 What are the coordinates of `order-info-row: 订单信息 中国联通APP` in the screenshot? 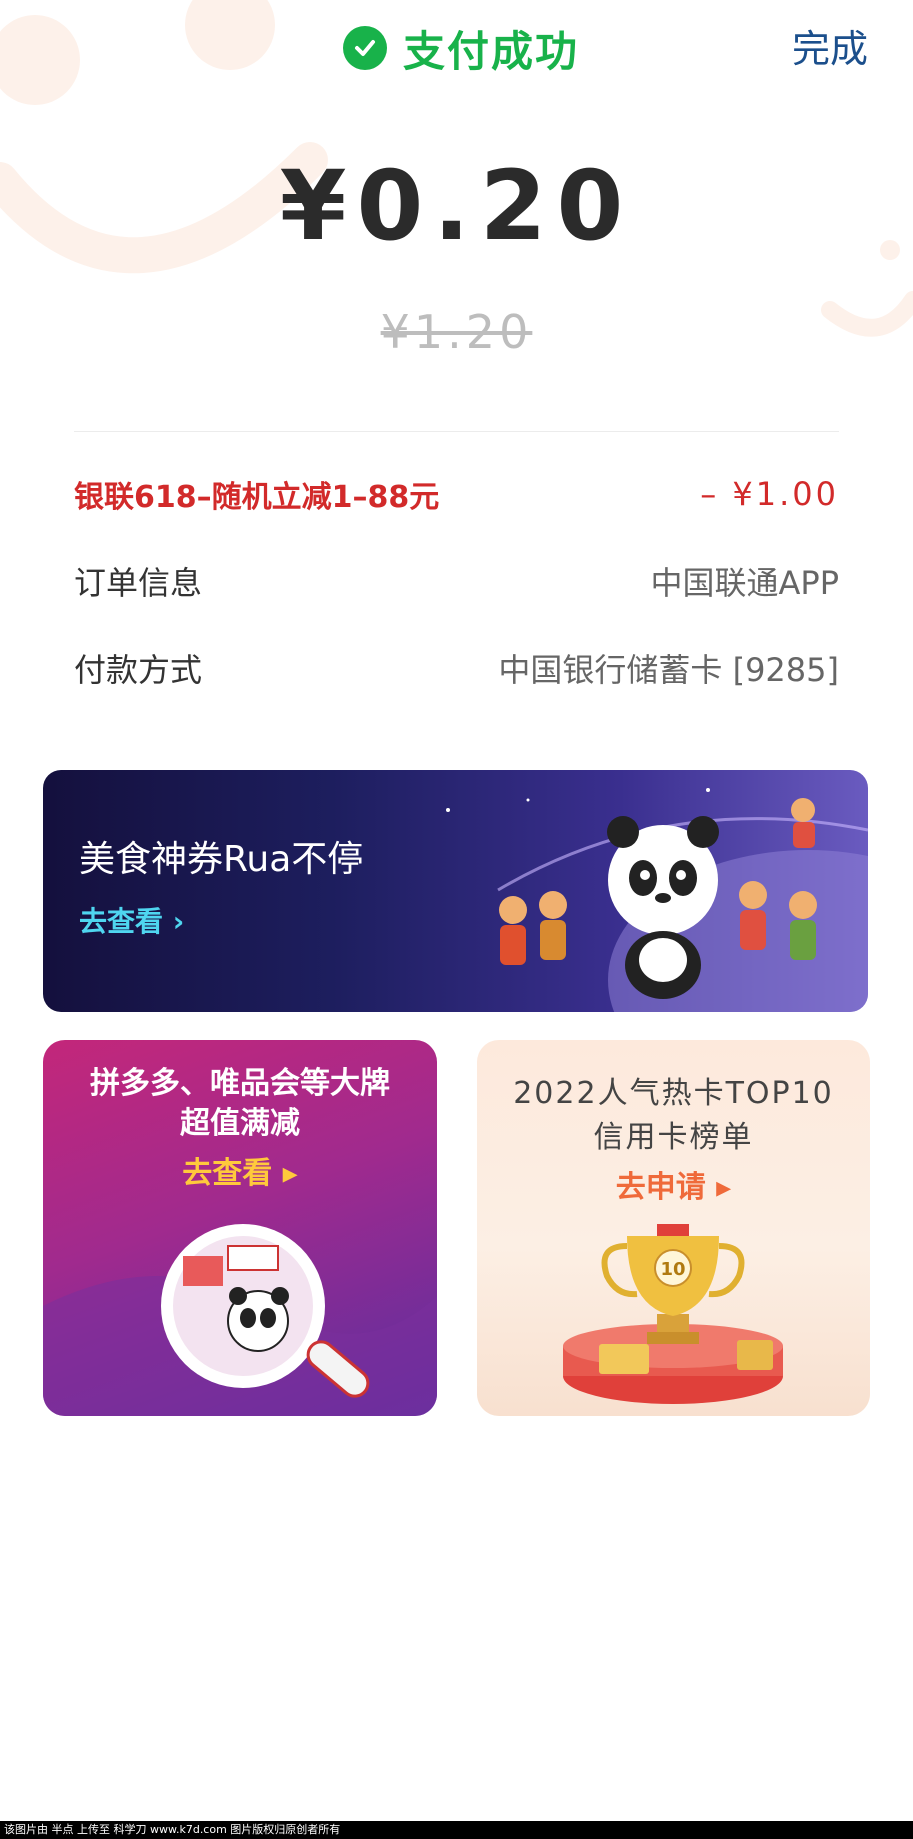 It's located at (456, 581).